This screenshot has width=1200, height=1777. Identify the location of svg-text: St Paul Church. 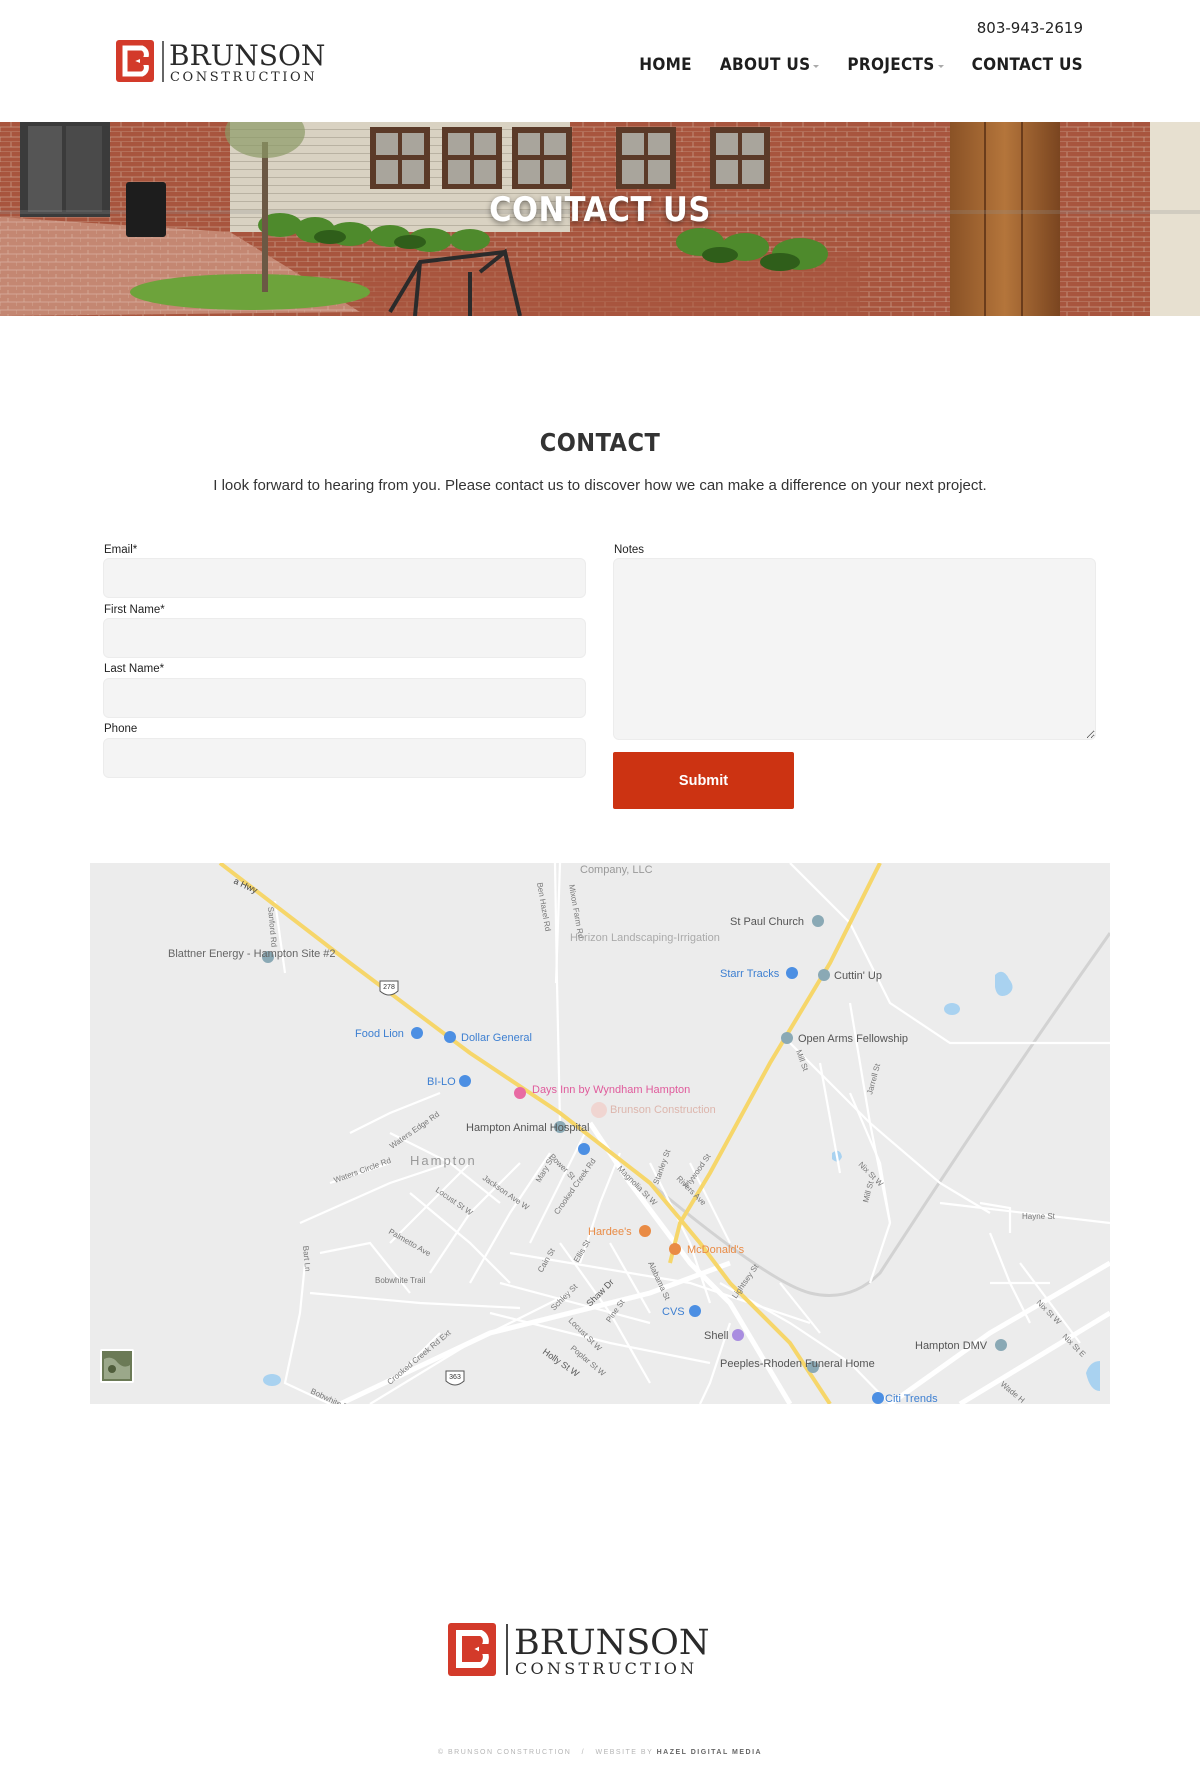
(767, 922).